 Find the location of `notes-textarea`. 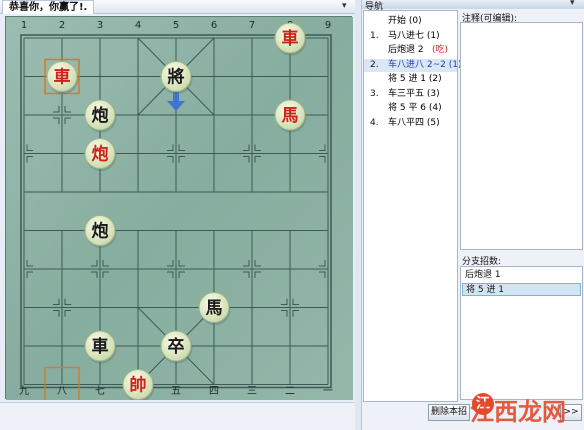

notes-textarea is located at coordinates (521, 136).